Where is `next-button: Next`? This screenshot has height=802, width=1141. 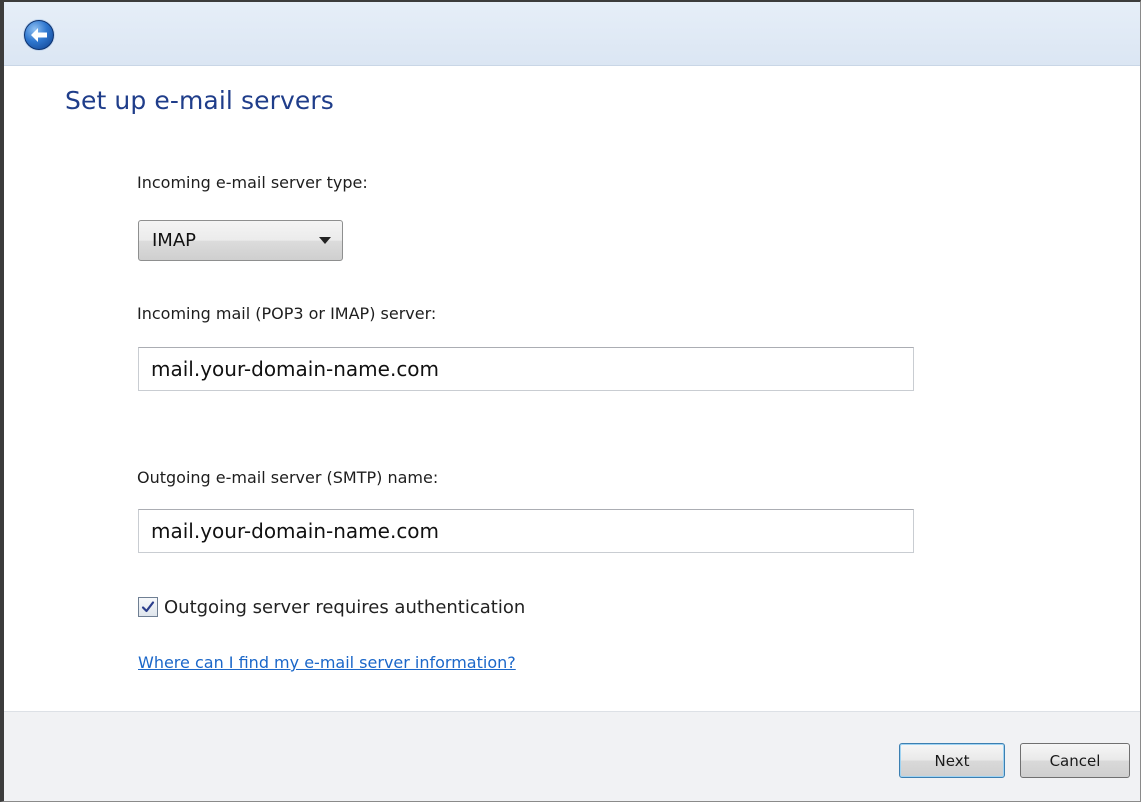 next-button: Next is located at coordinates (952, 760).